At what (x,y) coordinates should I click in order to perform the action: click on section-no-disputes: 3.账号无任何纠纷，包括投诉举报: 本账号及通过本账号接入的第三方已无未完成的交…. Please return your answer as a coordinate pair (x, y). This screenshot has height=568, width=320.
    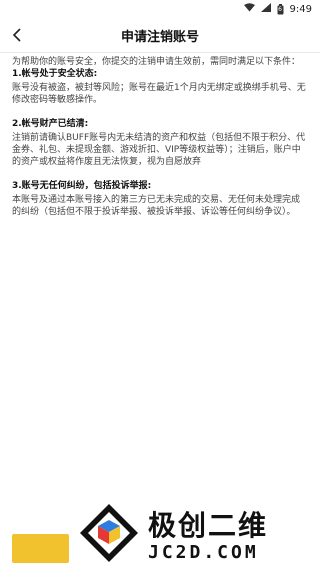
    Looking at the image, I should click on (160, 199).